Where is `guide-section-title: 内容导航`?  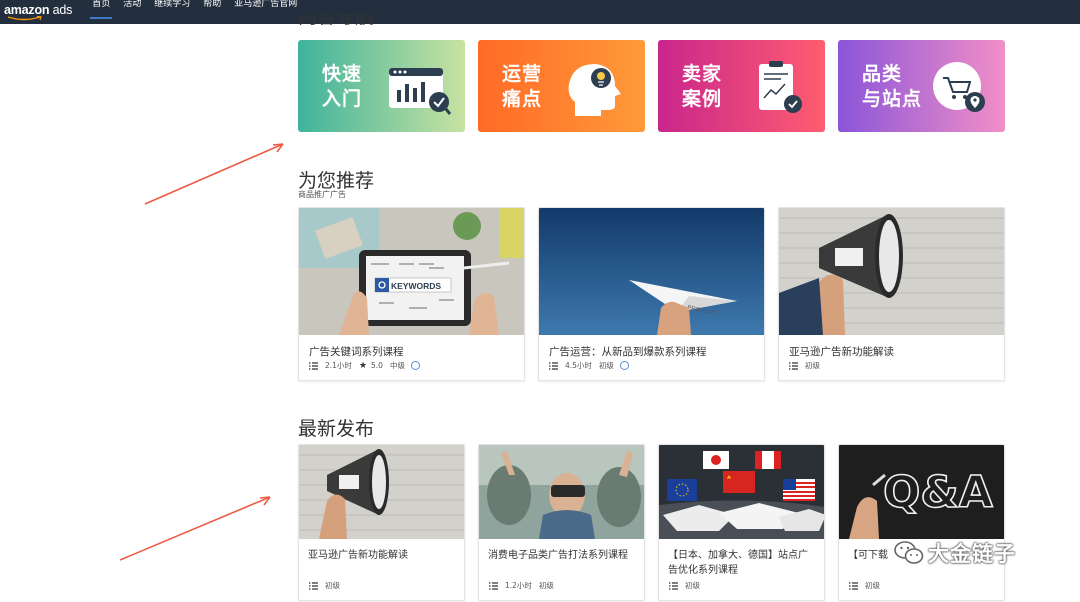 guide-section-title: 内容导航 is located at coordinates (336, 21).